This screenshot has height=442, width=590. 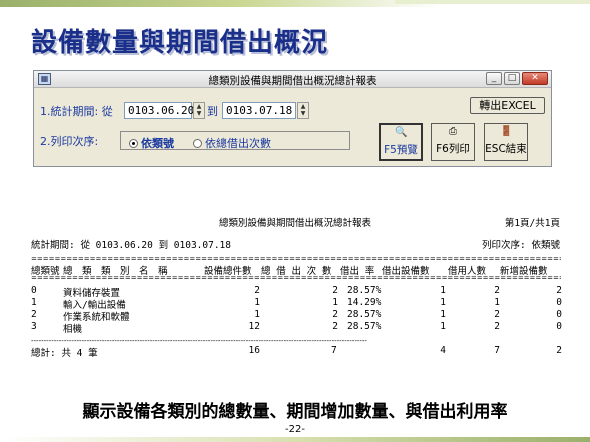 I want to click on row-borrowers: 1, so click(x=497, y=302).